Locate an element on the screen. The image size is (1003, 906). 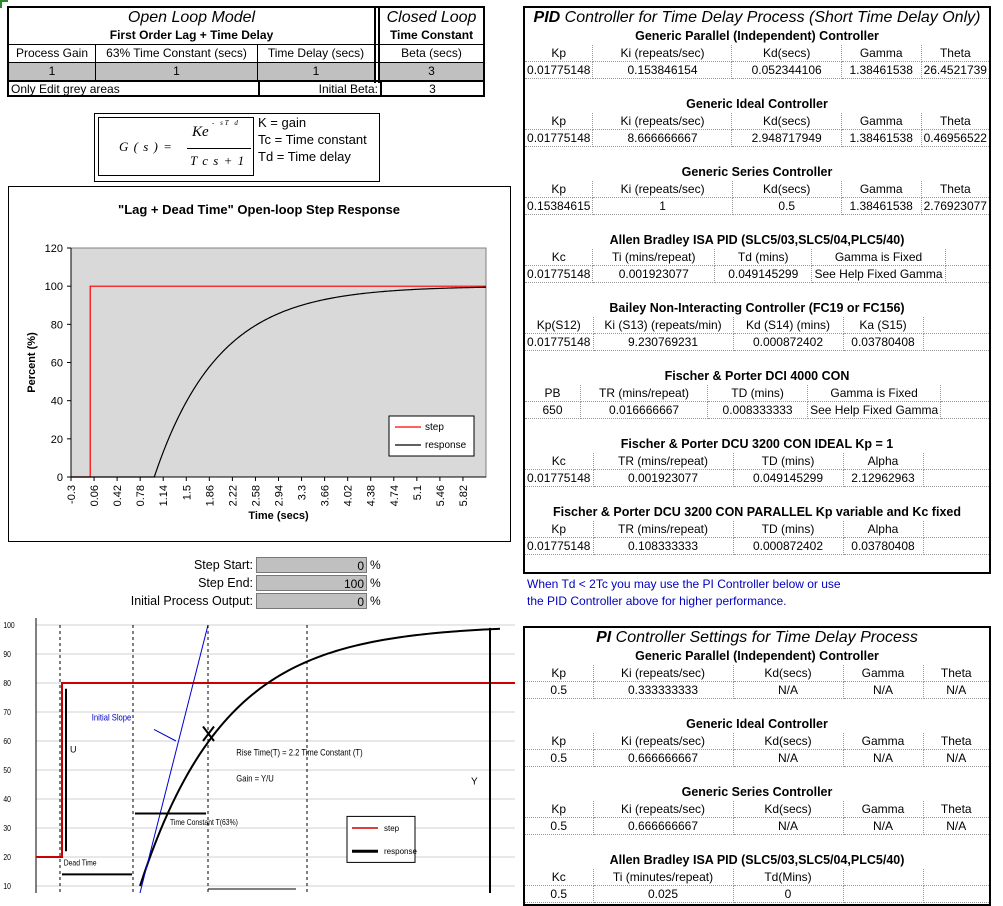
table-value-cell: 0.153846154 is located at coordinates (662, 70).